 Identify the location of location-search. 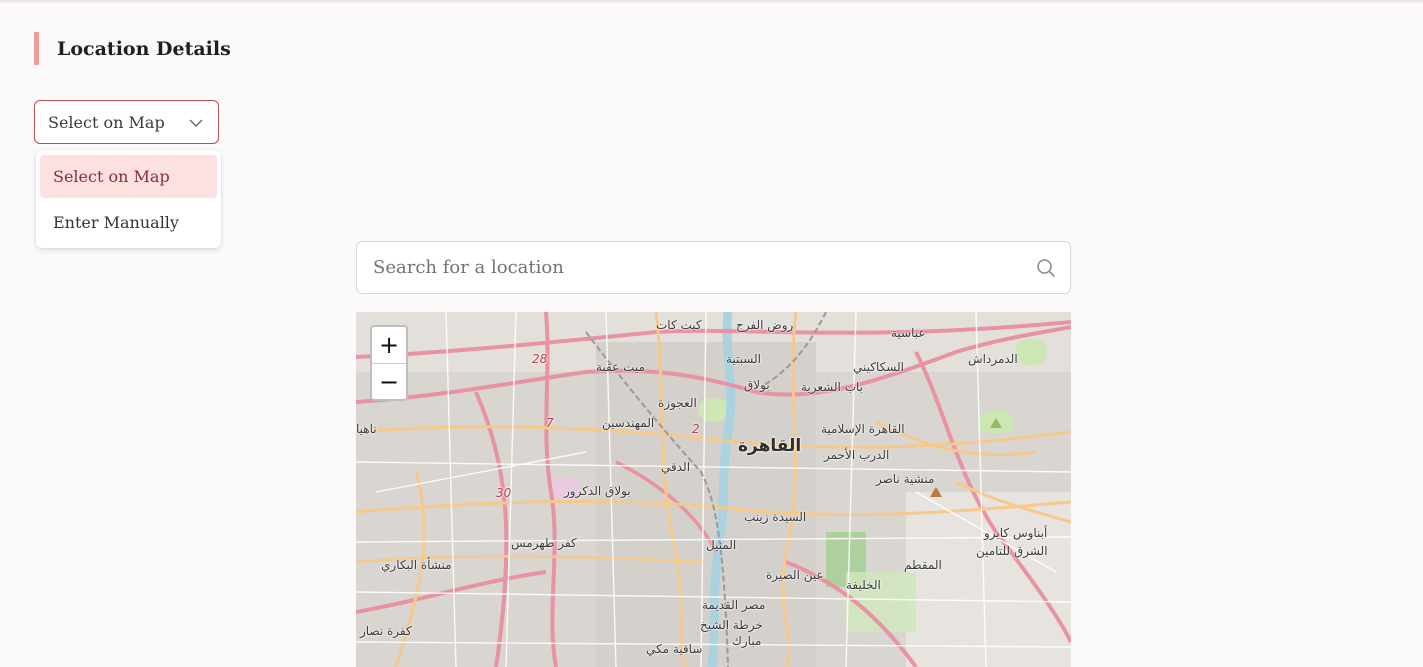
(713, 267).